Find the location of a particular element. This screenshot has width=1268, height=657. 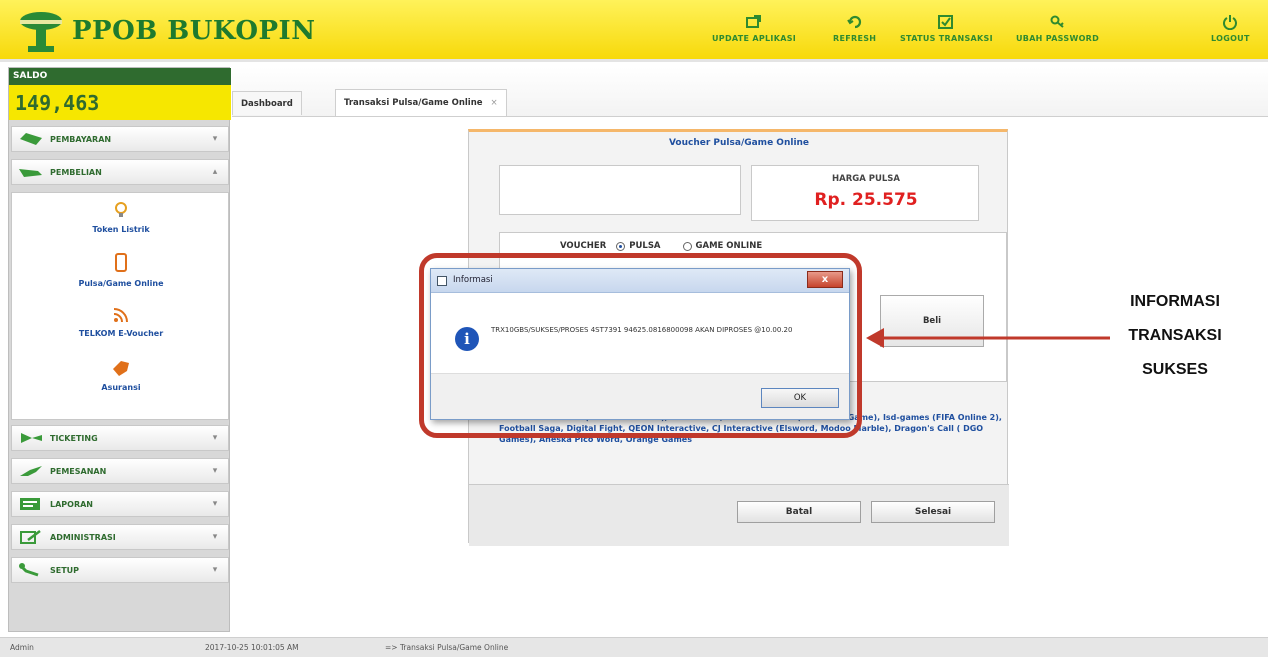

annotation-line: TRANSAKSI is located at coordinates (1175, 335).